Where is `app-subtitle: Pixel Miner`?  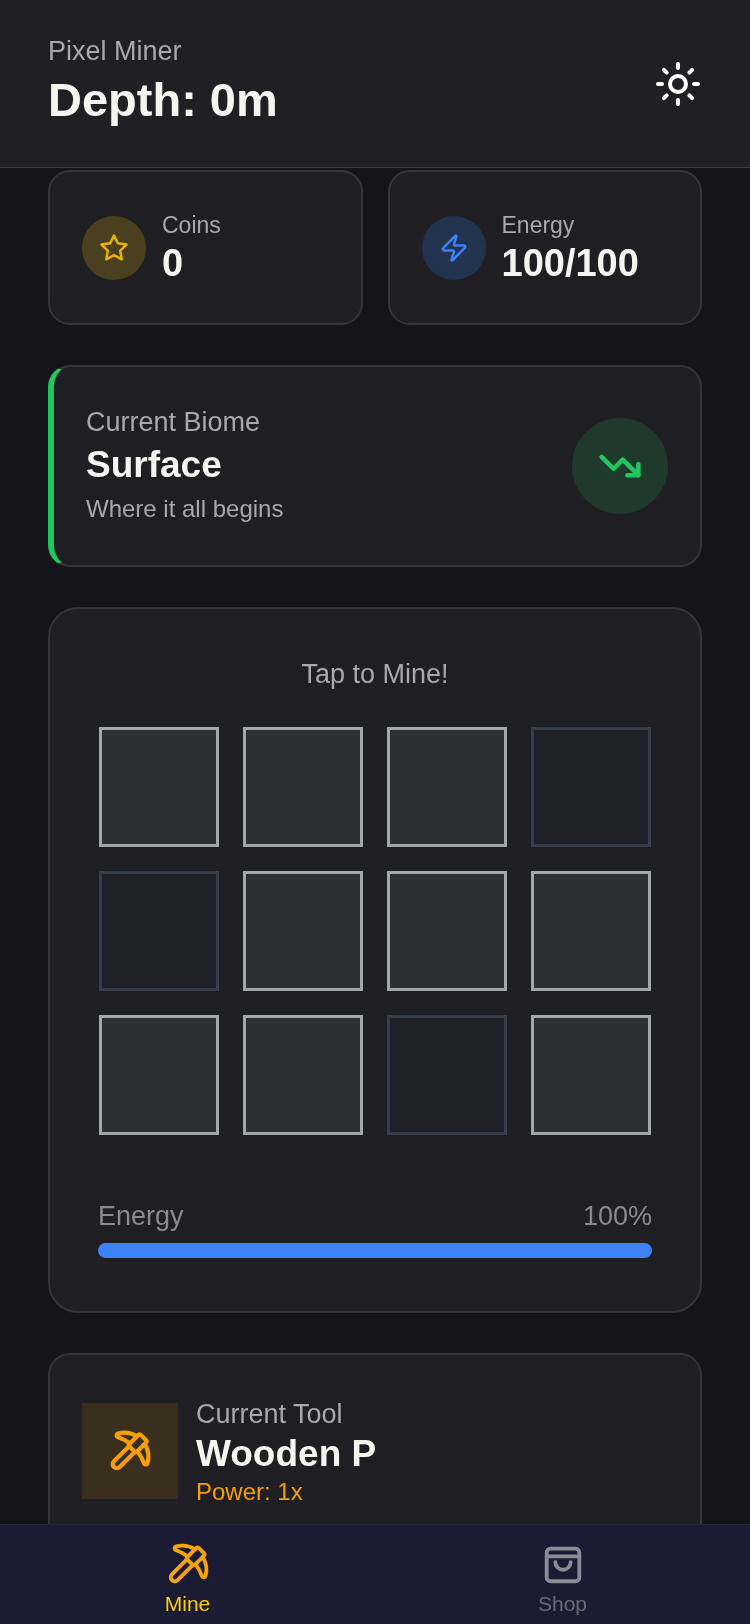
app-subtitle: Pixel Miner is located at coordinates (115, 51).